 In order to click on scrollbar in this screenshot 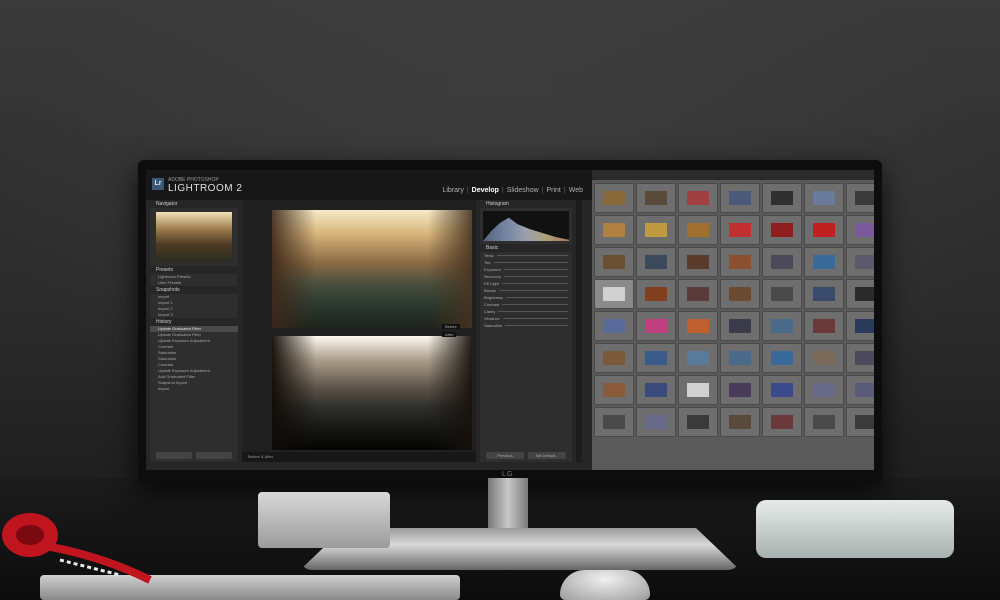, I will do `click(579, 331)`.